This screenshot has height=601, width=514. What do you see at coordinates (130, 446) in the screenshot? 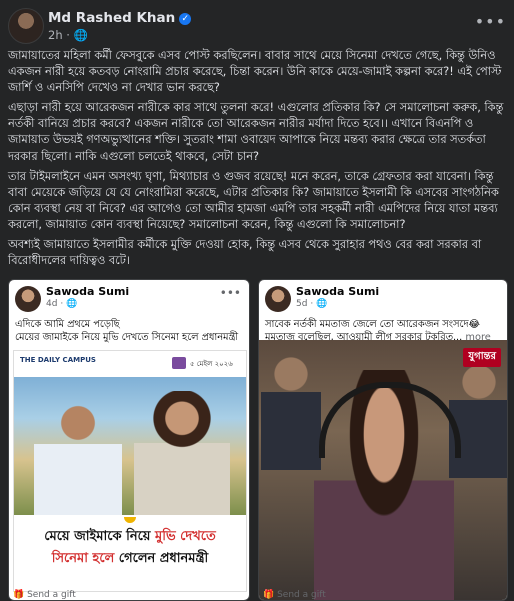
I see `photo` at bounding box center [130, 446].